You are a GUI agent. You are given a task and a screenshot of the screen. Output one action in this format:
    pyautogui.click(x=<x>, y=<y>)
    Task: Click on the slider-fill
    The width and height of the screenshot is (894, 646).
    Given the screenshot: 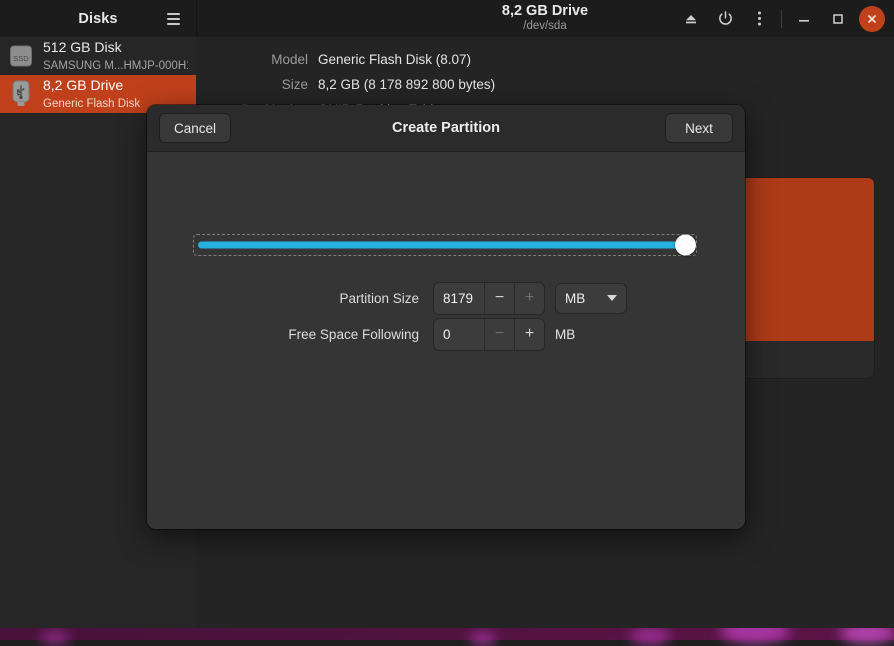 What is the action you would take?
    pyautogui.click(x=445, y=245)
    